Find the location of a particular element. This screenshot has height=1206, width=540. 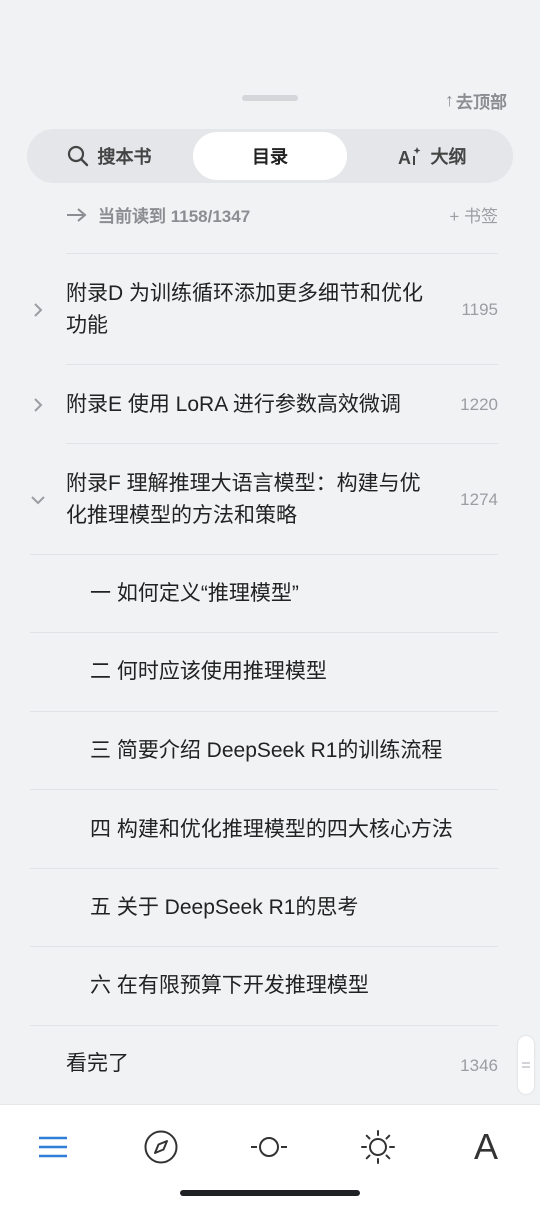

progress-icon is located at coordinates (269, 1147).